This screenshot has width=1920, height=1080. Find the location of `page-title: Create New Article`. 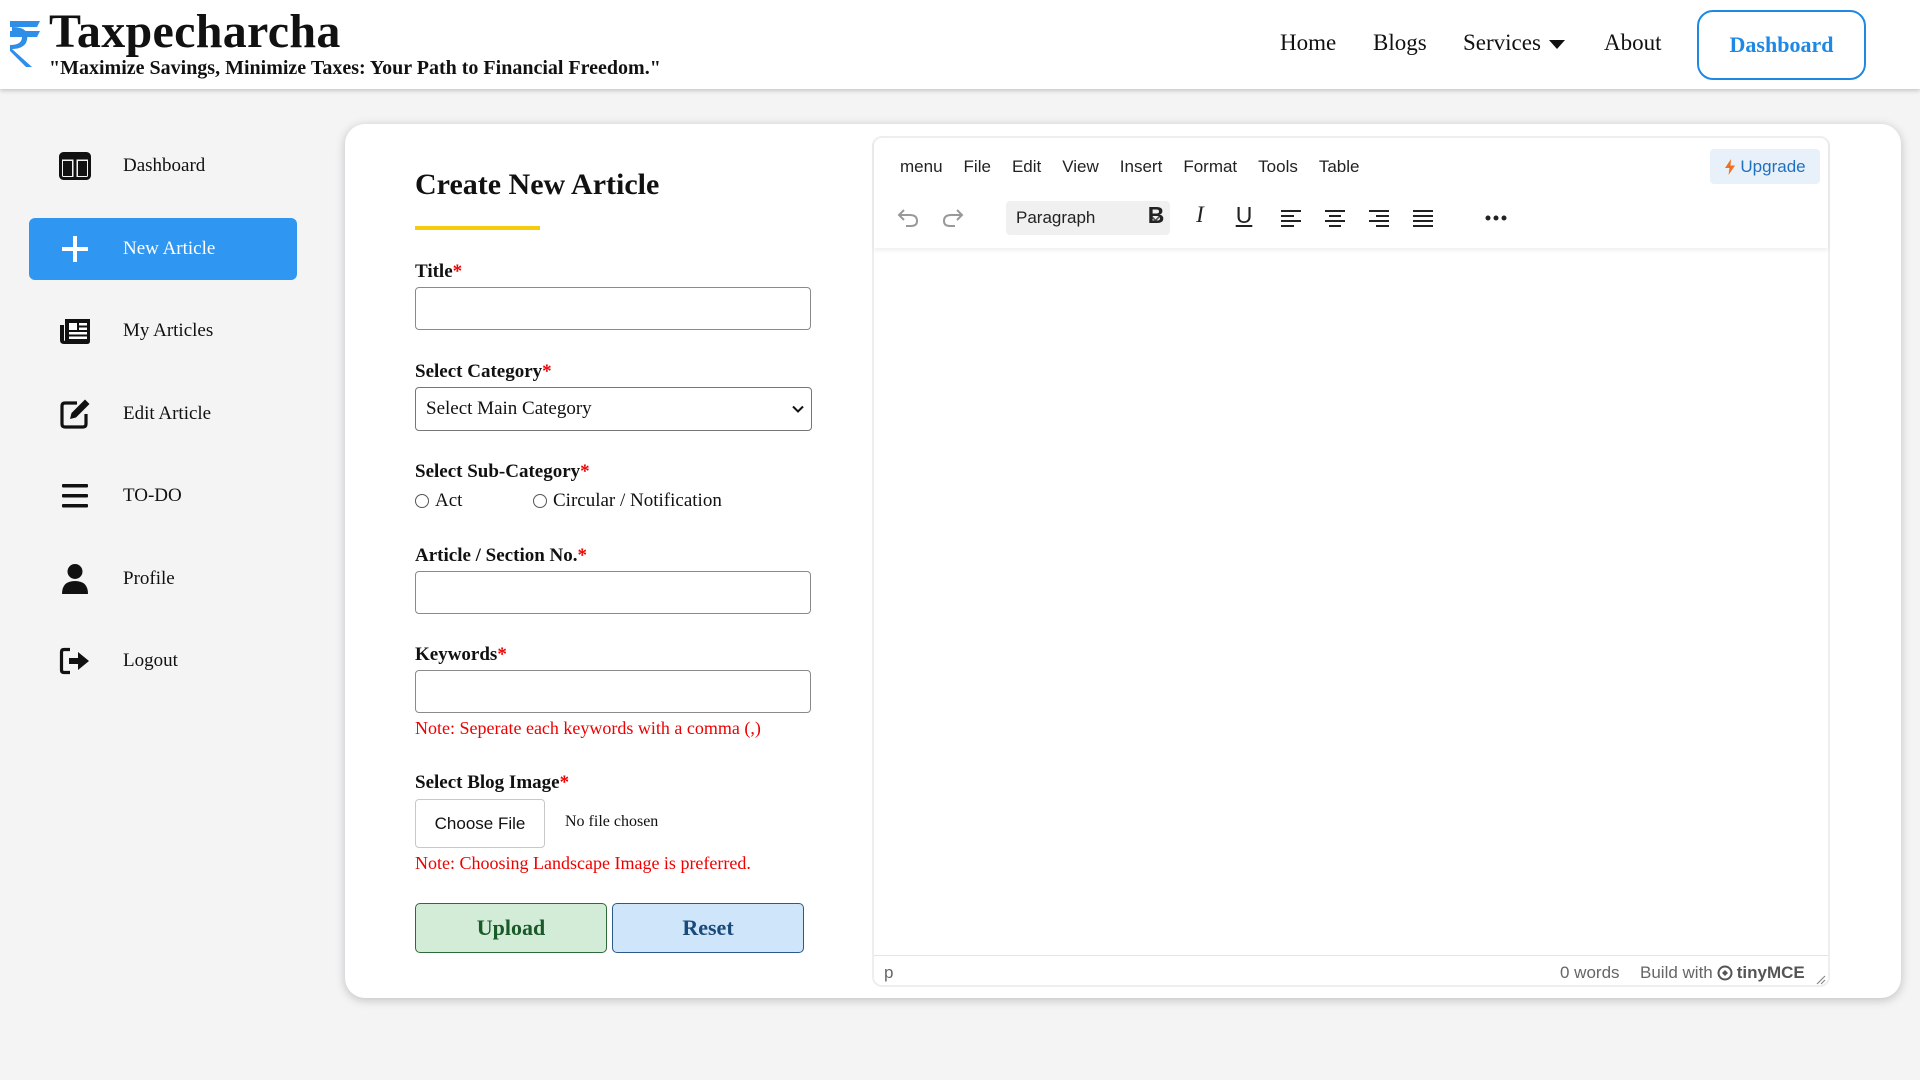

page-title: Create New Article is located at coordinates (537, 184).